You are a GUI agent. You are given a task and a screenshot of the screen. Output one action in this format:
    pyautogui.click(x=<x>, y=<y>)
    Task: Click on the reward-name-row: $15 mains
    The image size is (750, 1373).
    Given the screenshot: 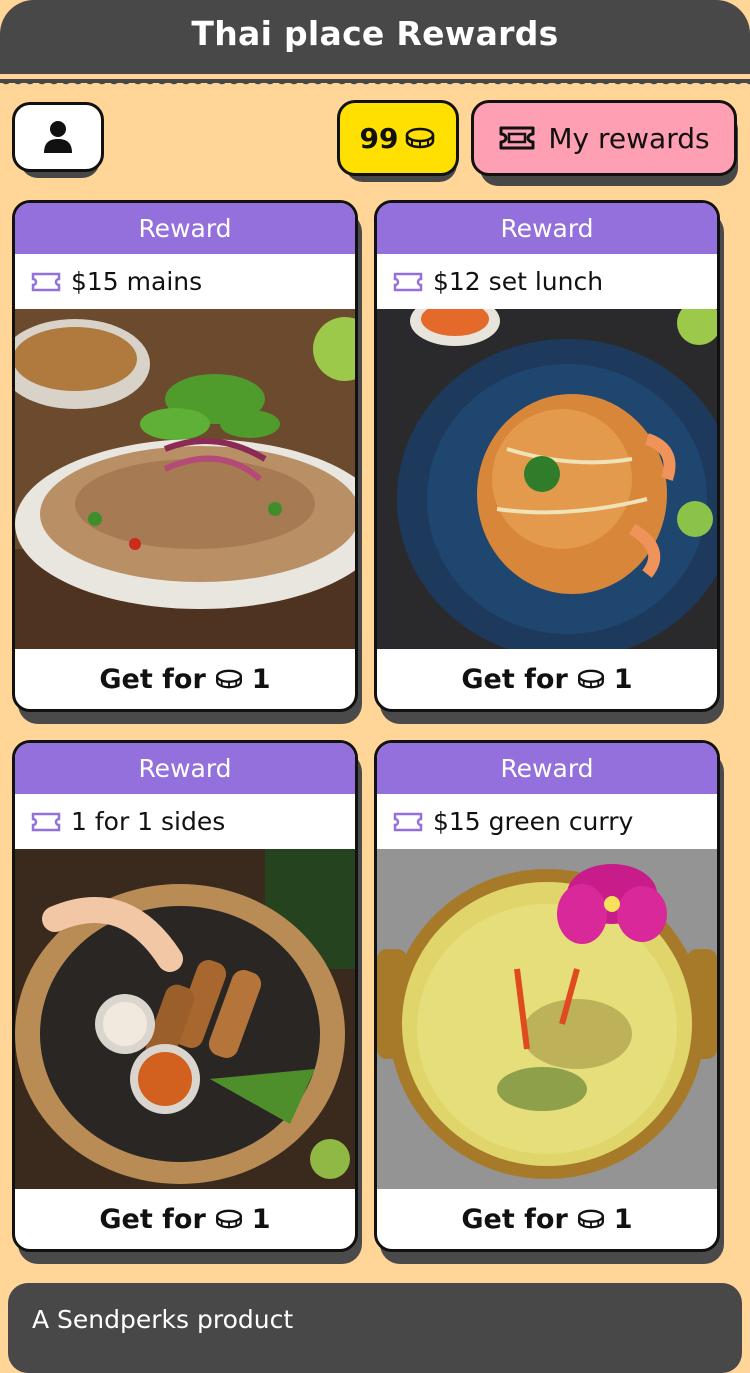 What is the action you would take?
    pyautogui.click(x=185, y=281)
    